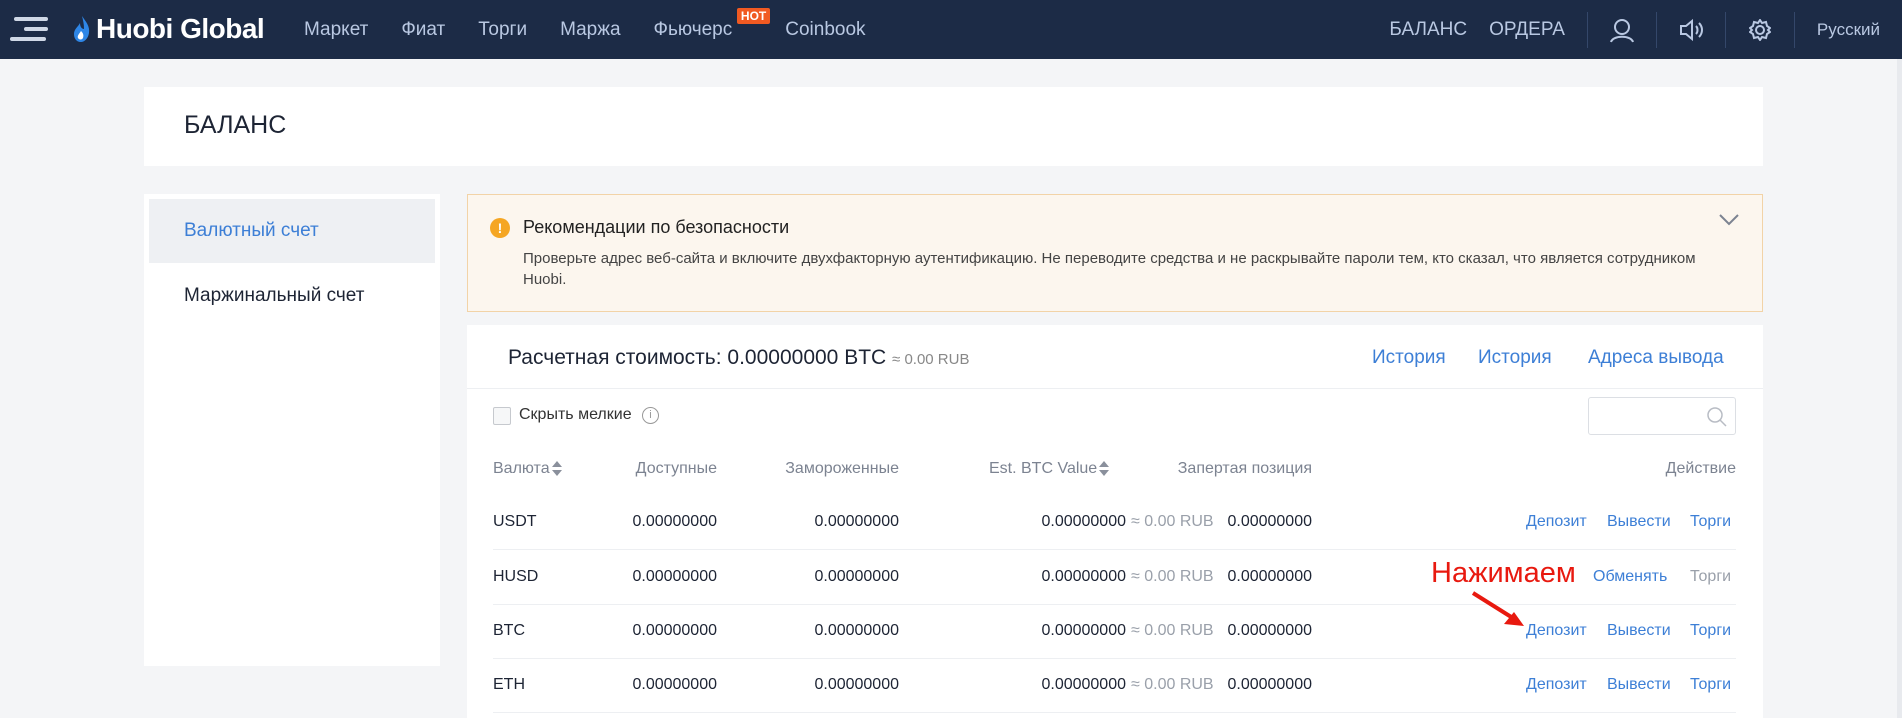  I want to click on search-input, so click(1662, 416).